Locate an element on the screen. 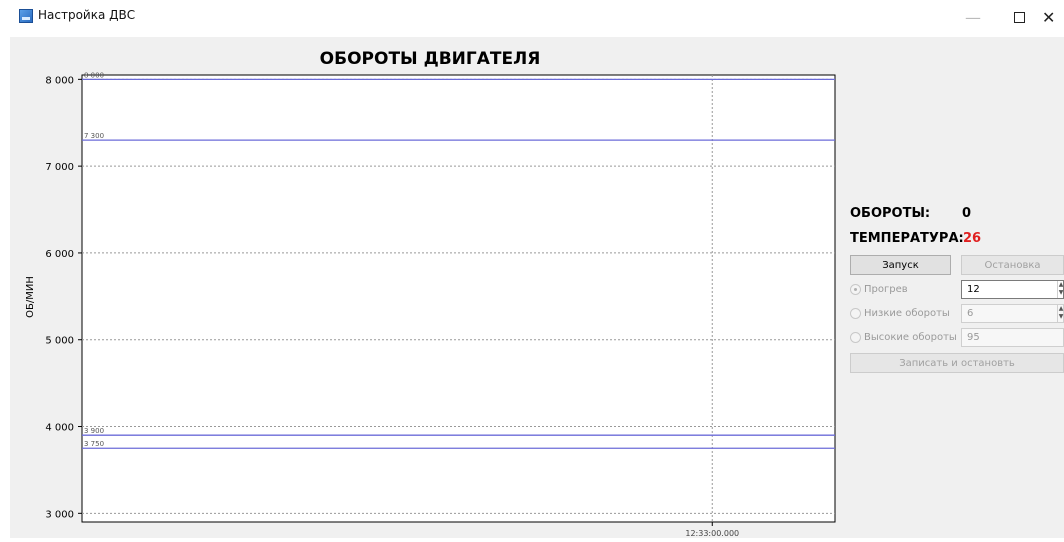 Image resolution: width=1064 pixels, height=542 pixels. mode-high-rpm-radio: Высокие обороты is located at coordinates (903, 337).